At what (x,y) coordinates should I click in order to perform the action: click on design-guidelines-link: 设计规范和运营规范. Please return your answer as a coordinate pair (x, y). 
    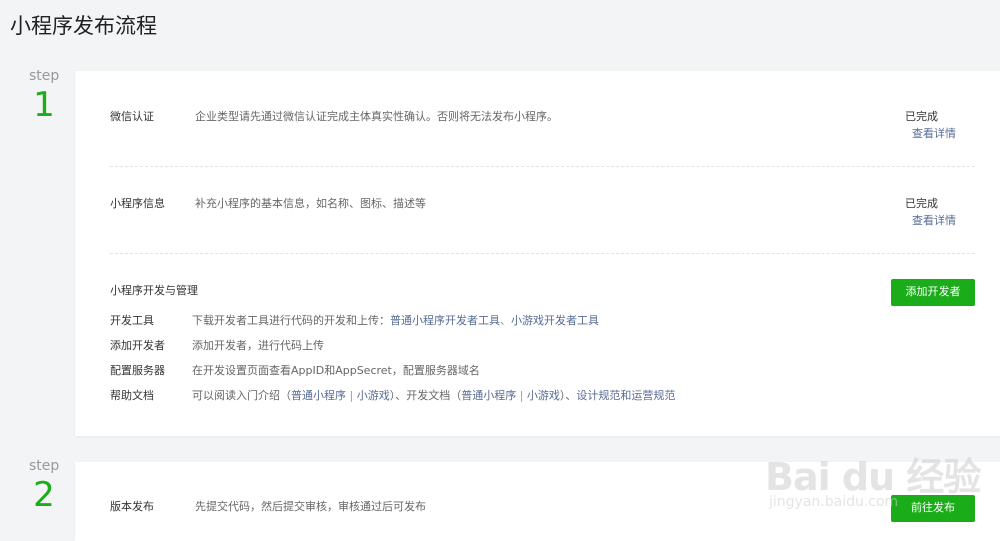
    Looking at the image, I should click on (625, 395).